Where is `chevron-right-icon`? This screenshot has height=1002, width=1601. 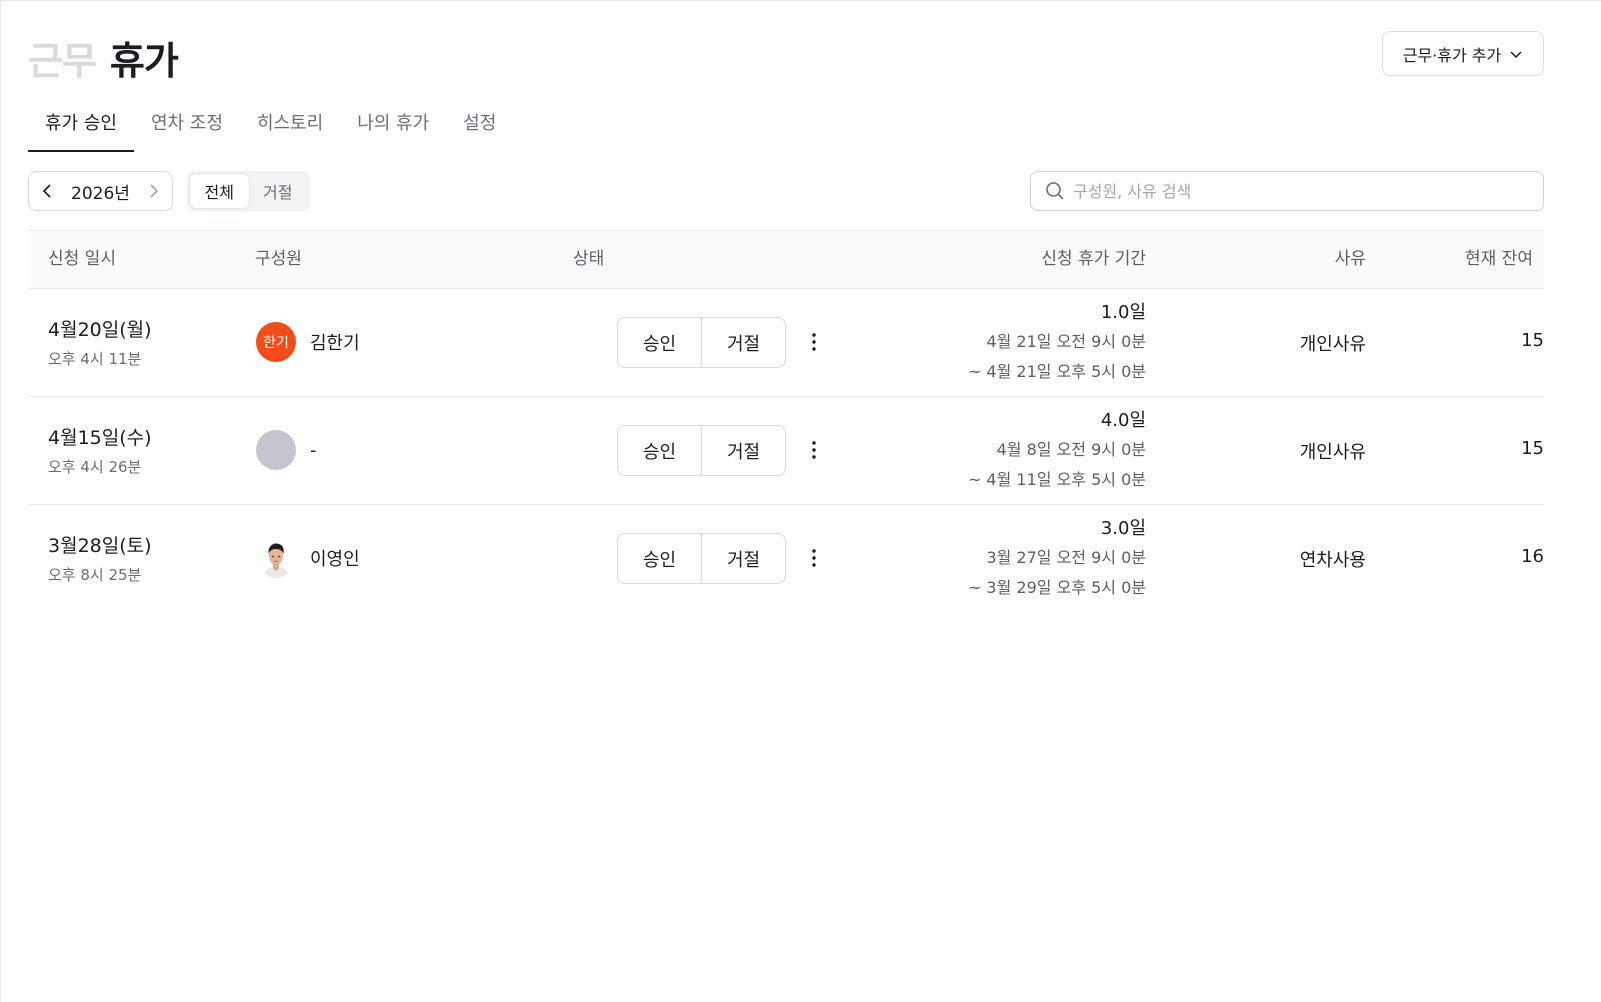 chevron-right-icon is located at coordinates (154, 191).